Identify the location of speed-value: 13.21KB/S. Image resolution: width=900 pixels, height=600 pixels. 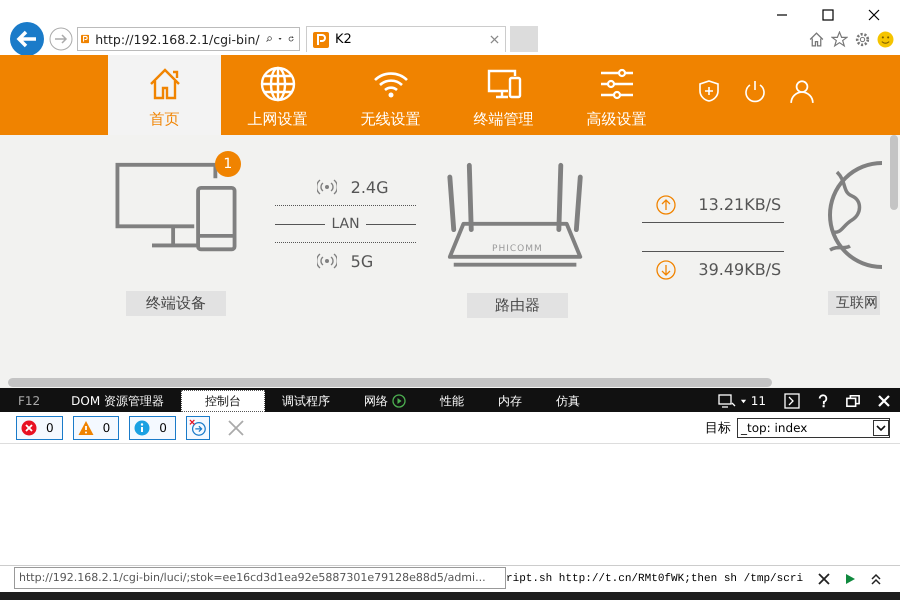
(740, 204).